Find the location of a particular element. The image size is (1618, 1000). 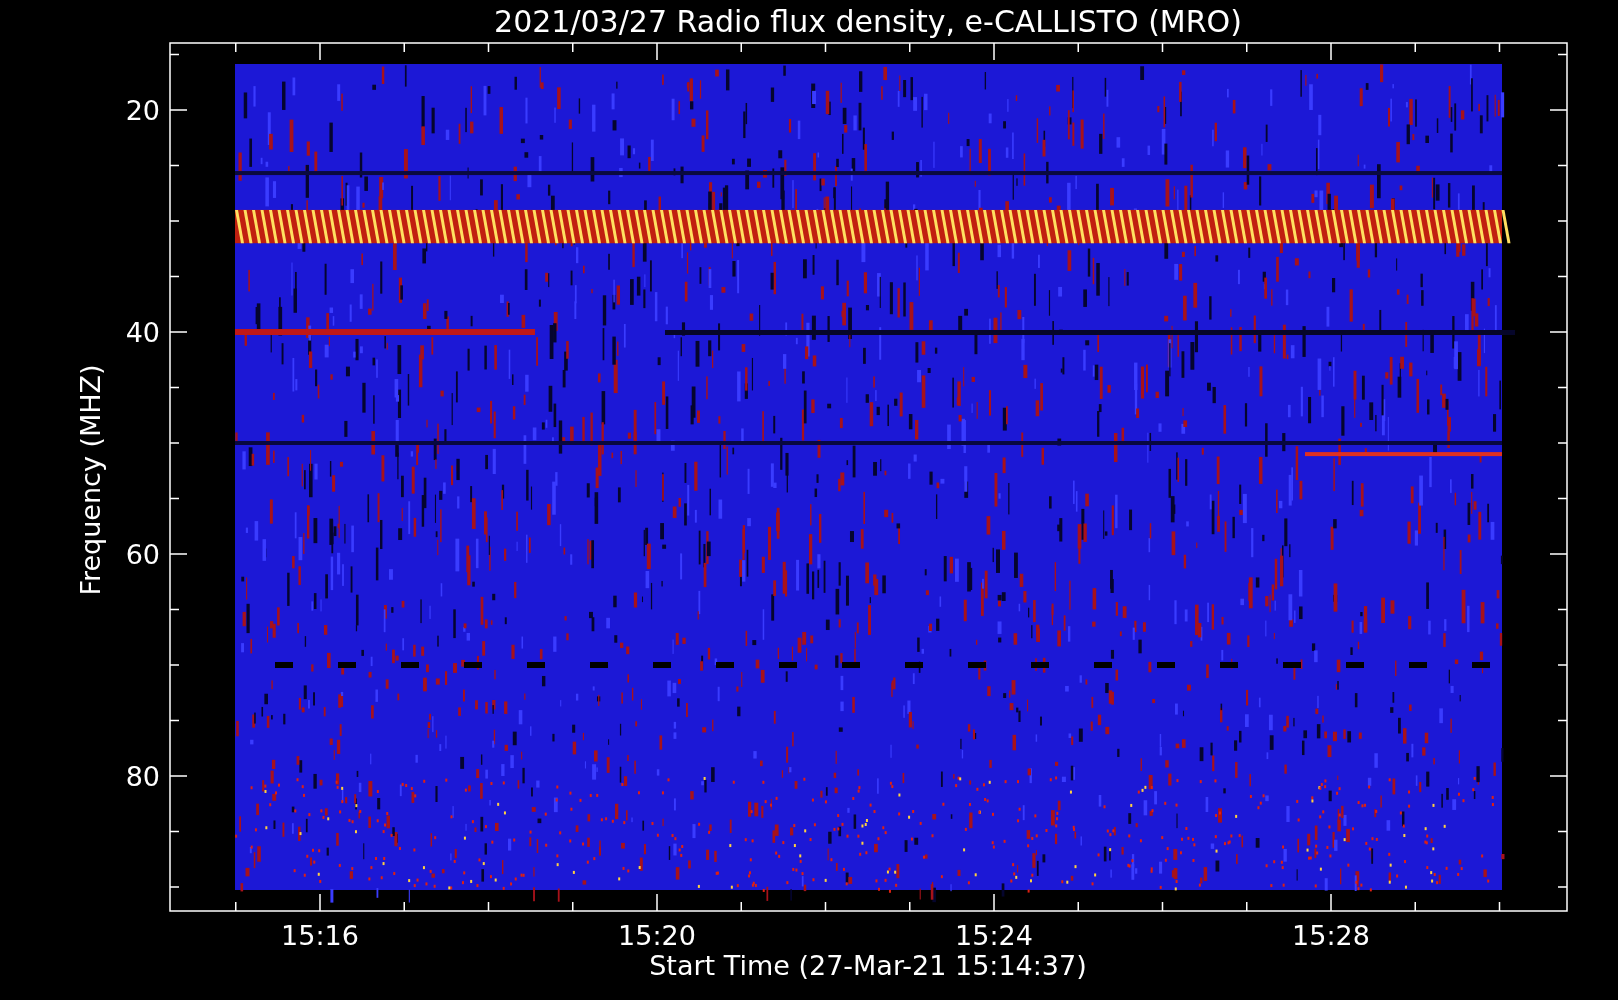

x-tick-label: 15:28 is located at coordinates (1331, 935).